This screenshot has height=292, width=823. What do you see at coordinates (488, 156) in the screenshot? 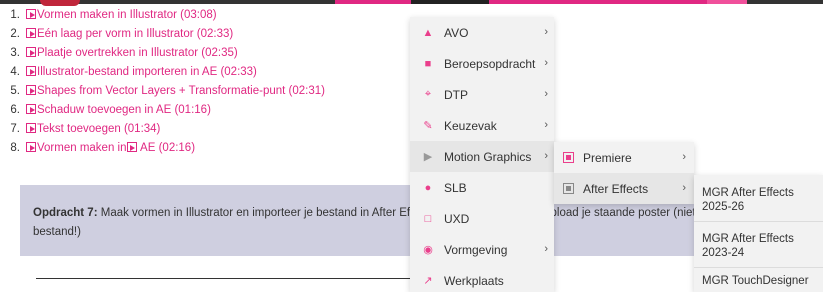
I see `menu-item-label: Motion Graphics` at bounding box center [488, 156].